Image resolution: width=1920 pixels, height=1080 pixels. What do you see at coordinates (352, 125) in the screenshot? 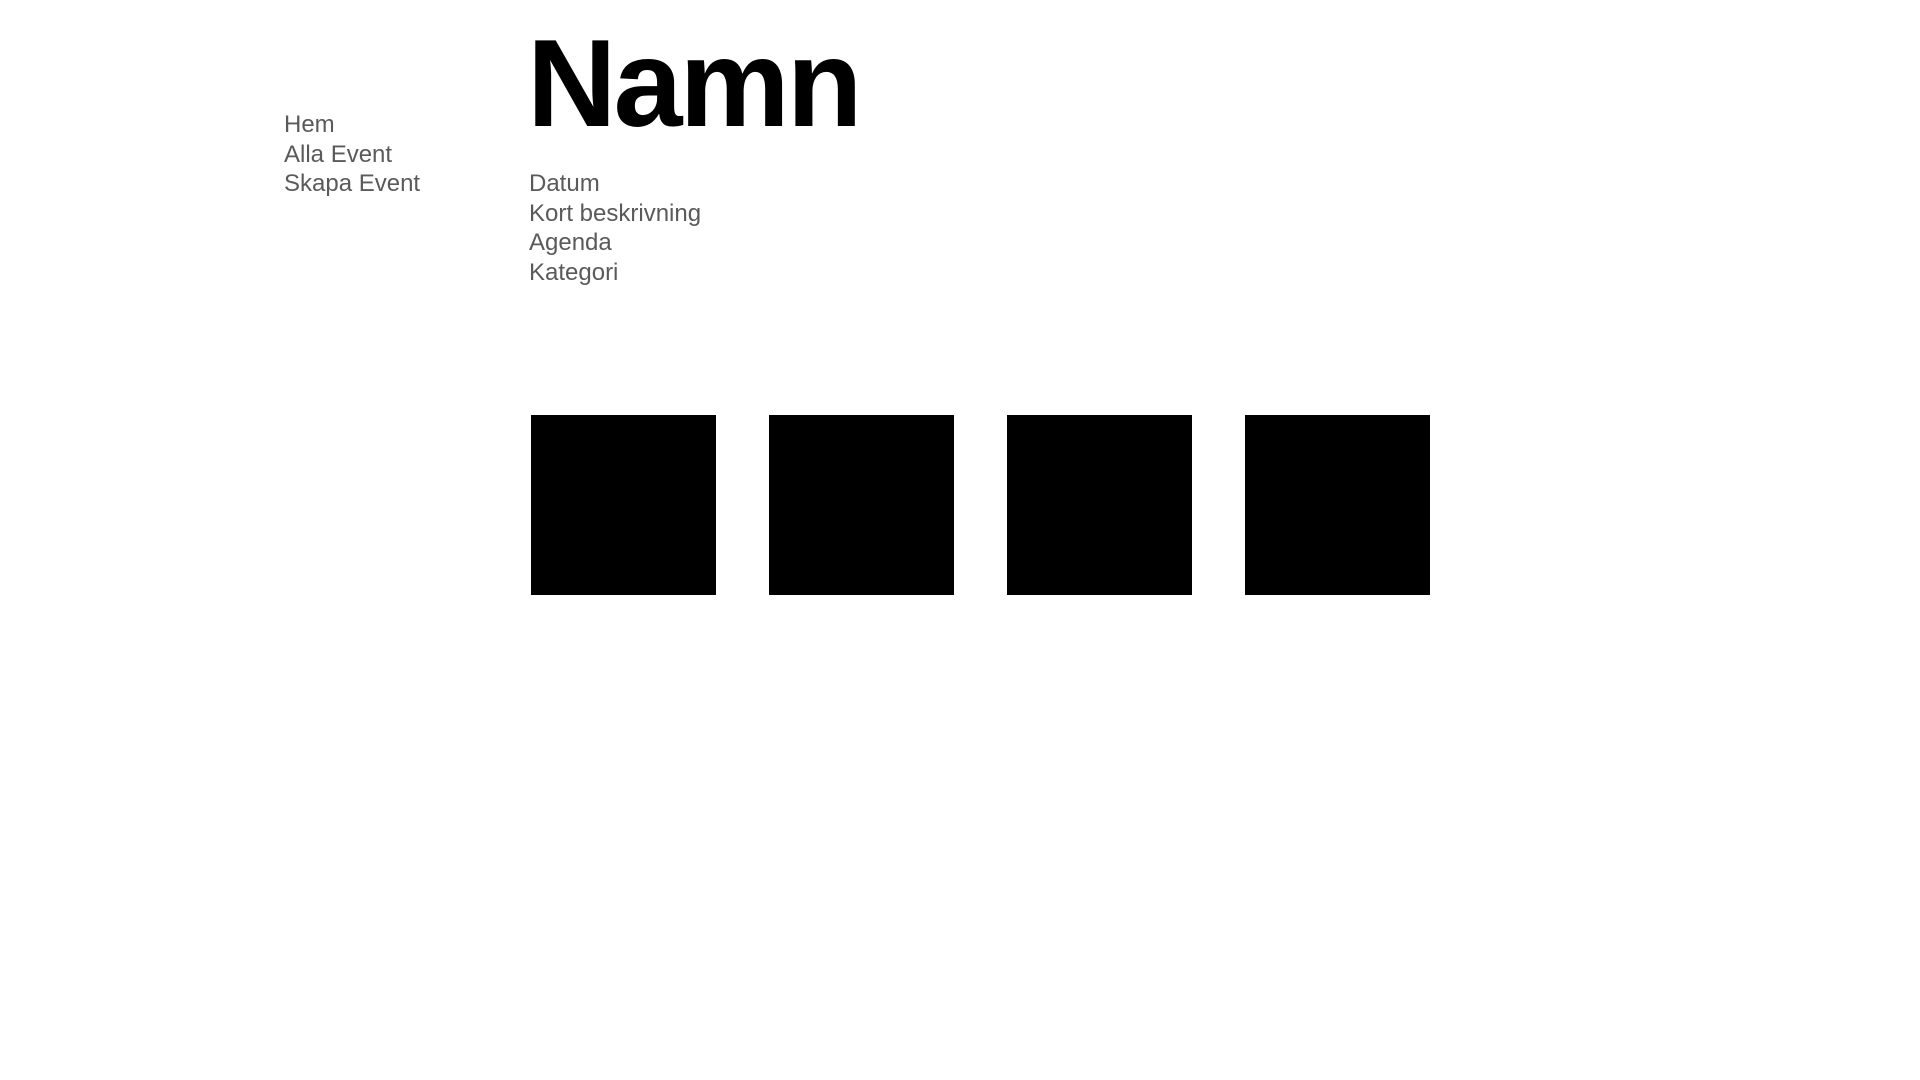
I see `nav-link-home: Hem` at bounding box center [352, 125].